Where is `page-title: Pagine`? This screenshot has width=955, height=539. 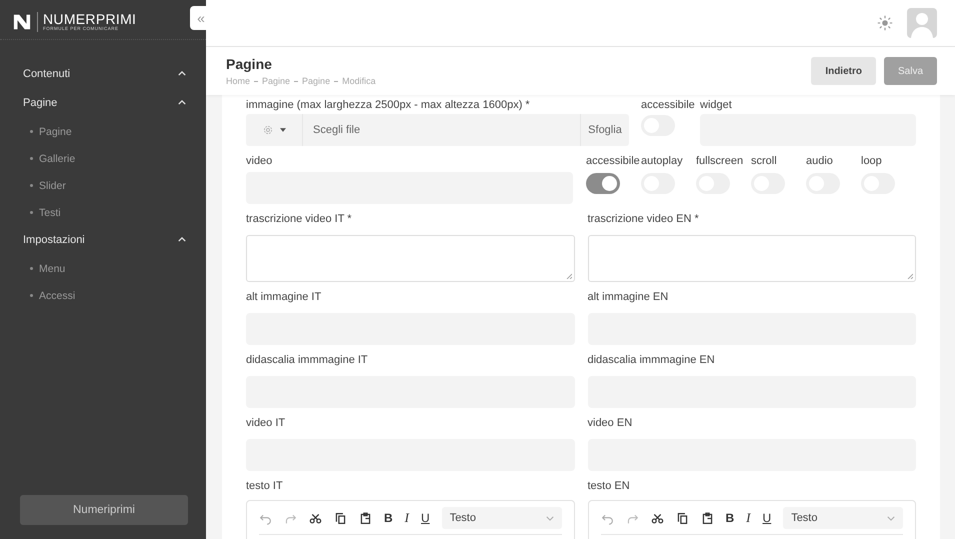 page-title: Pagine is located at coordinates (249, 64).